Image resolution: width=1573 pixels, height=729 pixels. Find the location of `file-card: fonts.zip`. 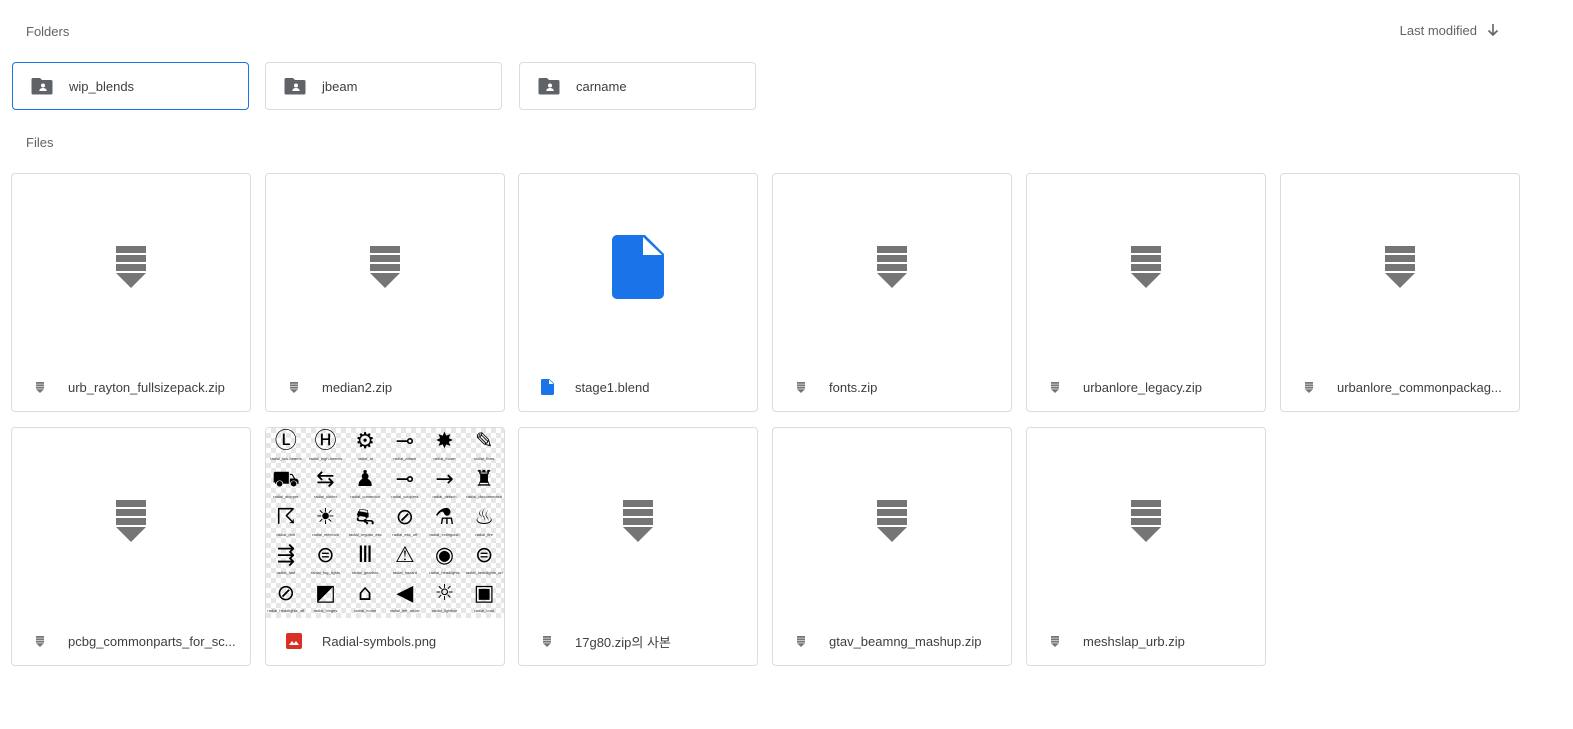

file-card: fonts.zip is located at coordinates (892, 292).